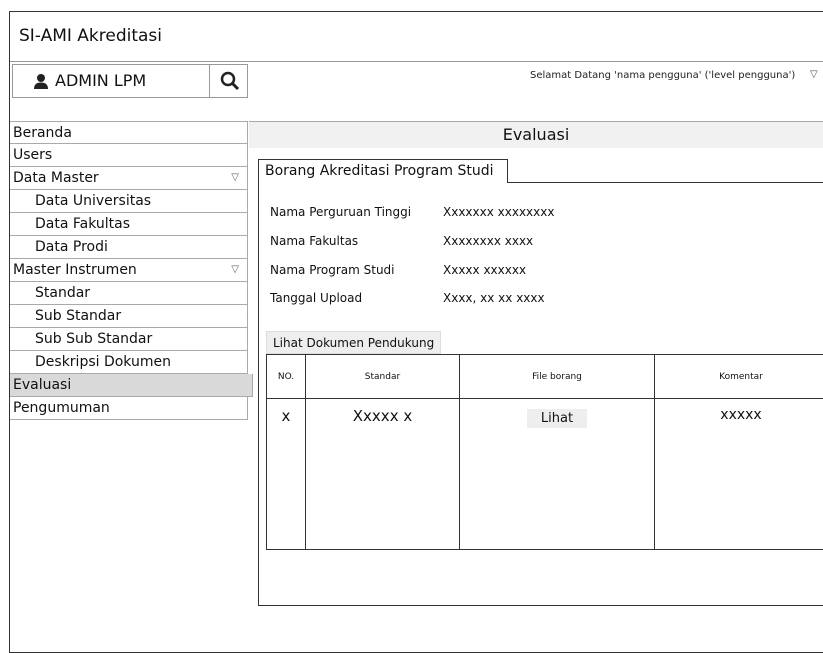  What do you see at coordinates (129, 224) in the screenshot?
I see `sidebar-item-data-fakultas: Data Fakultas` at bounding box center [129, 224].